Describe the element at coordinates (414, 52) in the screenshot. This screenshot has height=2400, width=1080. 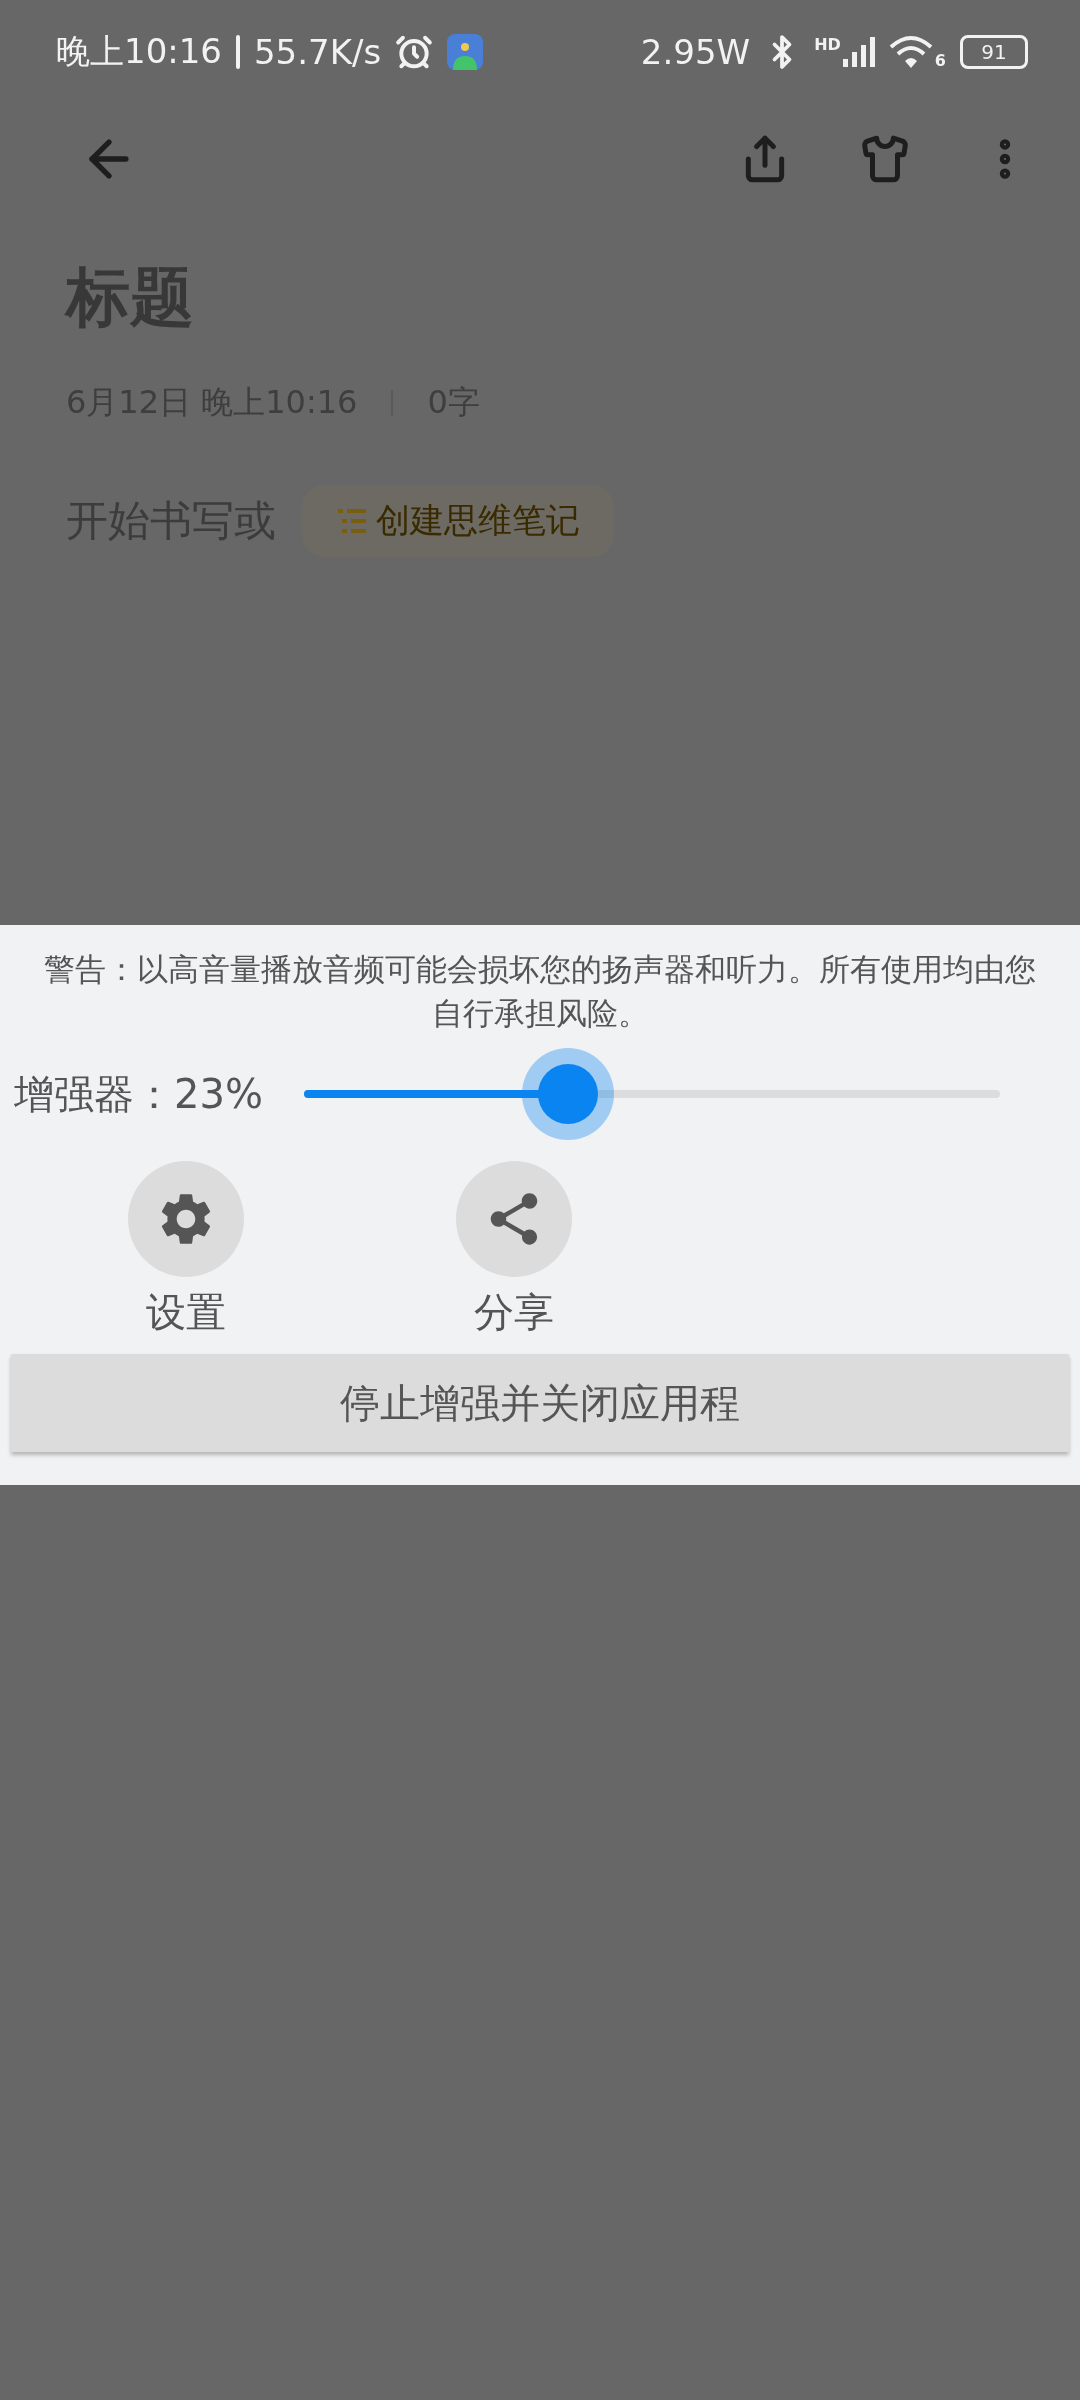
I see `alarm-icon` at that location.